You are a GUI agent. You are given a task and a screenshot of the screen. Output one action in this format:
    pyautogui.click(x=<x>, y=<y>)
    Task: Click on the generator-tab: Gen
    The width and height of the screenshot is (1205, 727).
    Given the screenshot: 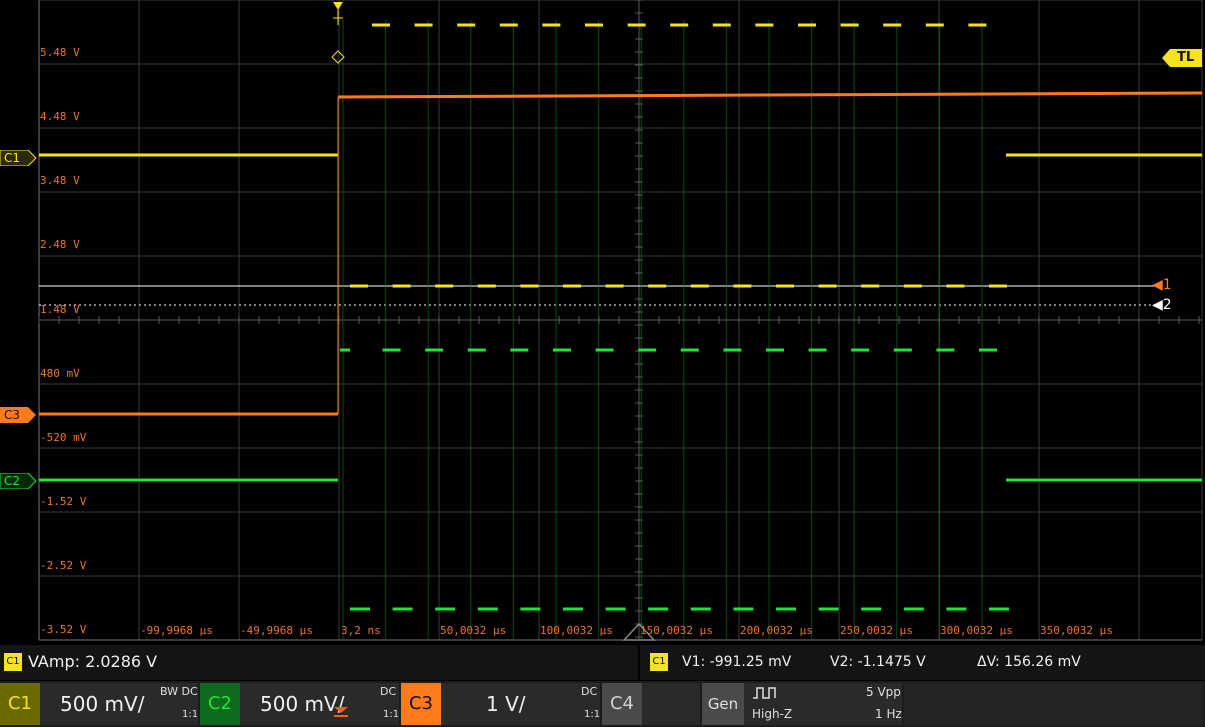 What is the action you would take?
    pyautogui.click(x=723, y=704)
    